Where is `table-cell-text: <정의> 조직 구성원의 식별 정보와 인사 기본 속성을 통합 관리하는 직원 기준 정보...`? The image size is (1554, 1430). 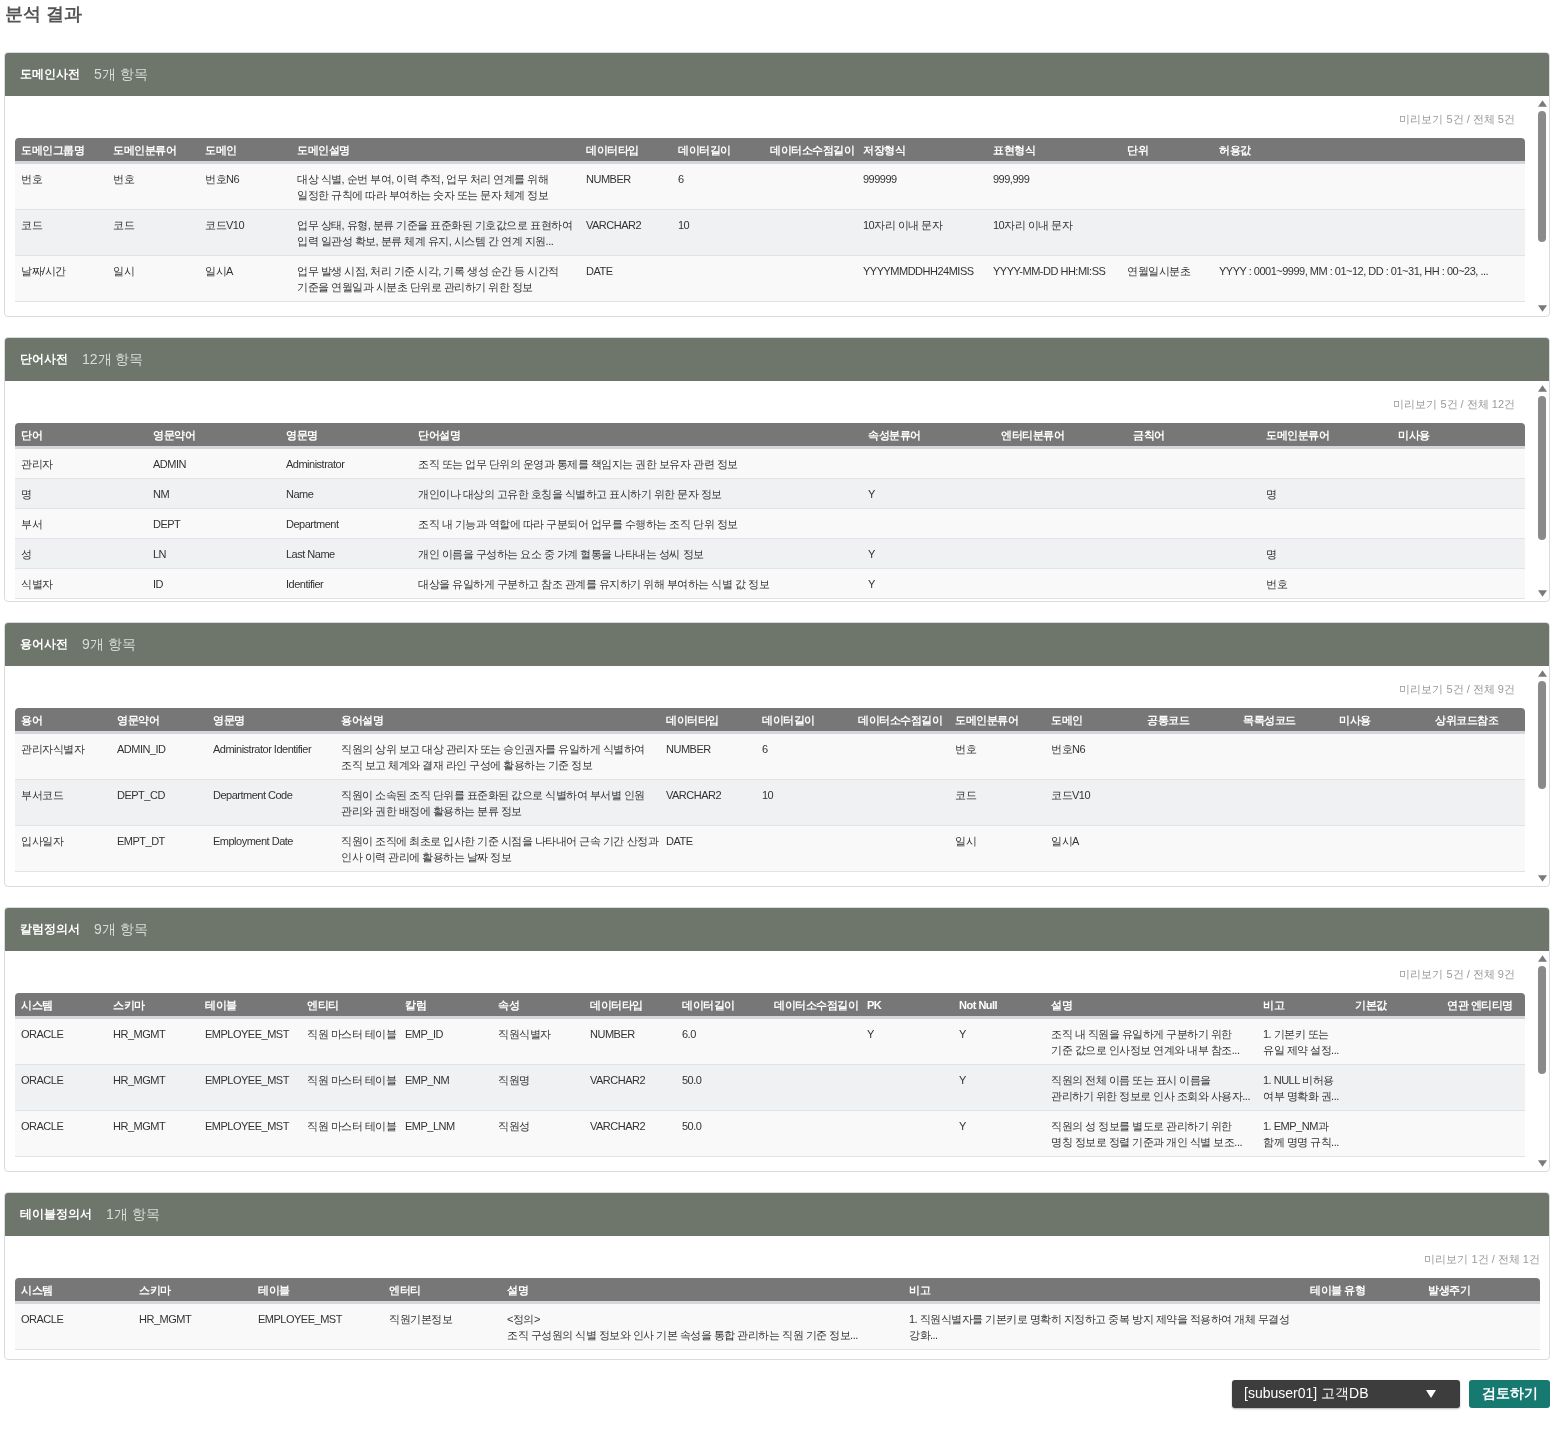
table-cell-text: <정의> 조직 구성원의 식별 정보와 인사 기본 속성을 통합 관리하는 직원 기준 정보... is located at coordinates (682, 1327).